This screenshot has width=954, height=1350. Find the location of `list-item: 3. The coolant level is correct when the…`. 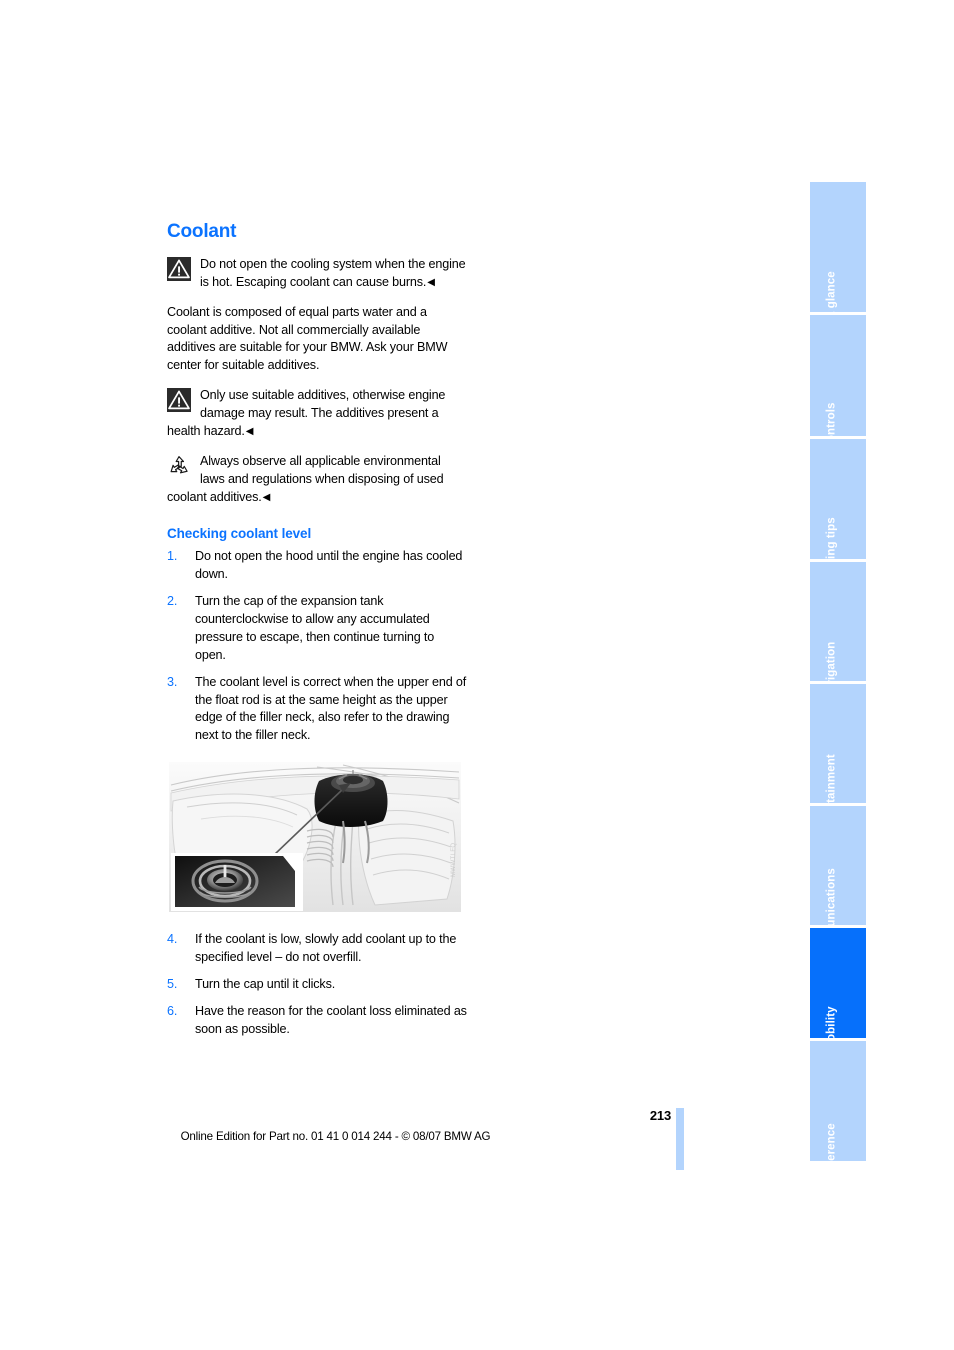

list-item: 3. The coolant level is correct when the… is located at coordinates (317, 710).